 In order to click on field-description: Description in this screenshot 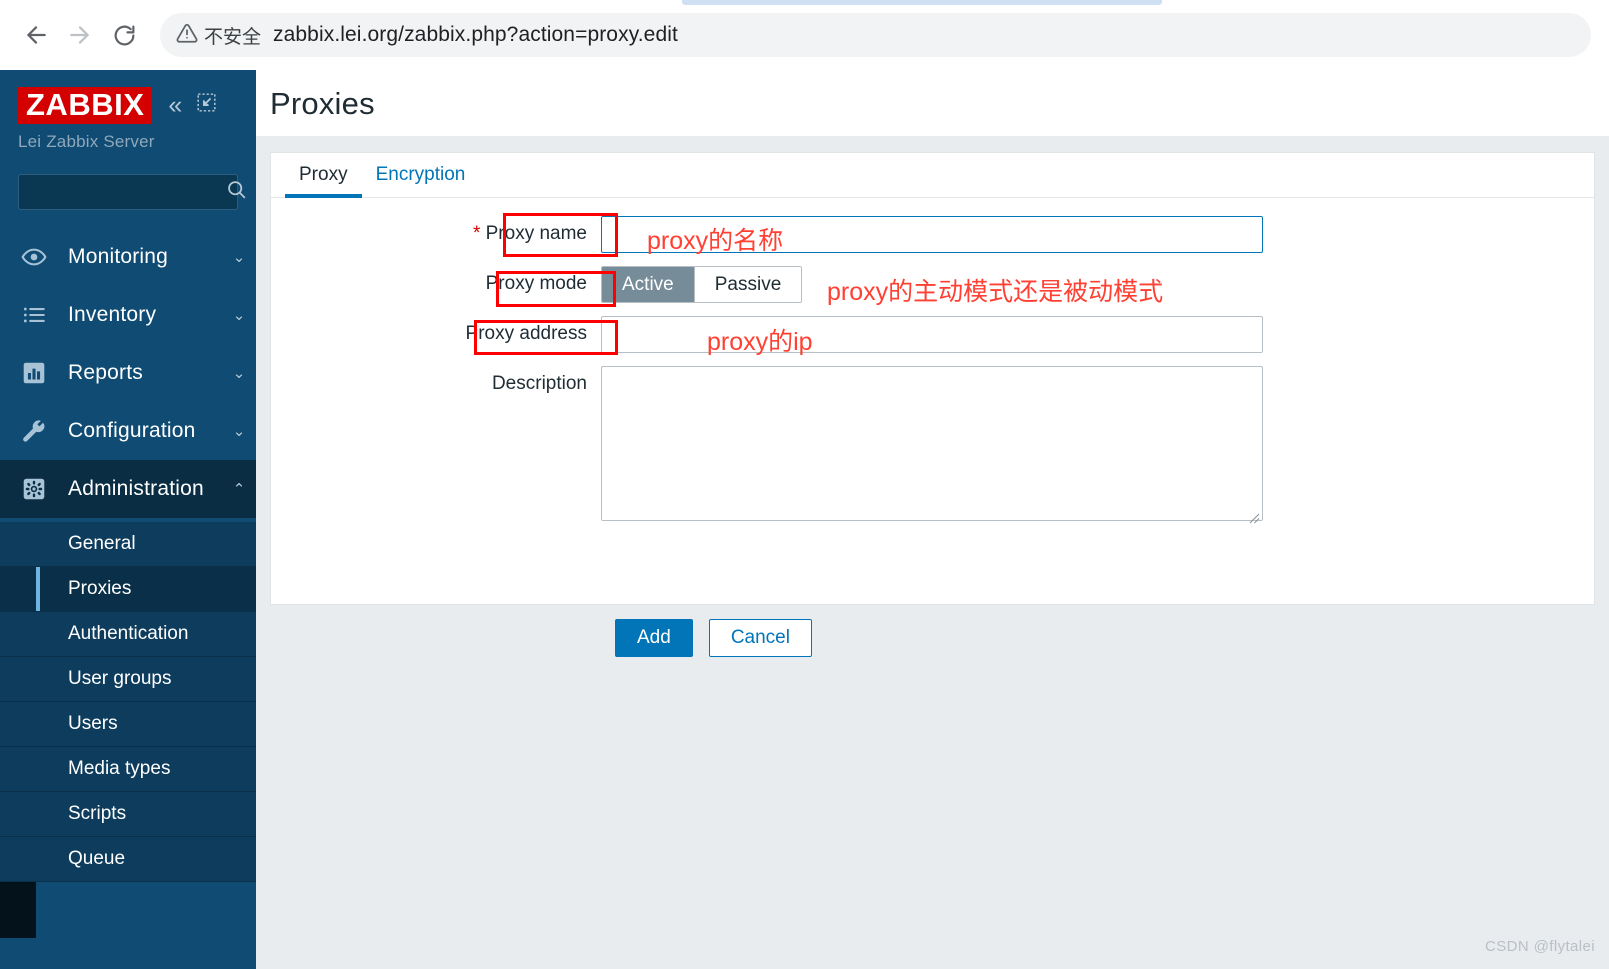, I will do `click(767, 446)`.